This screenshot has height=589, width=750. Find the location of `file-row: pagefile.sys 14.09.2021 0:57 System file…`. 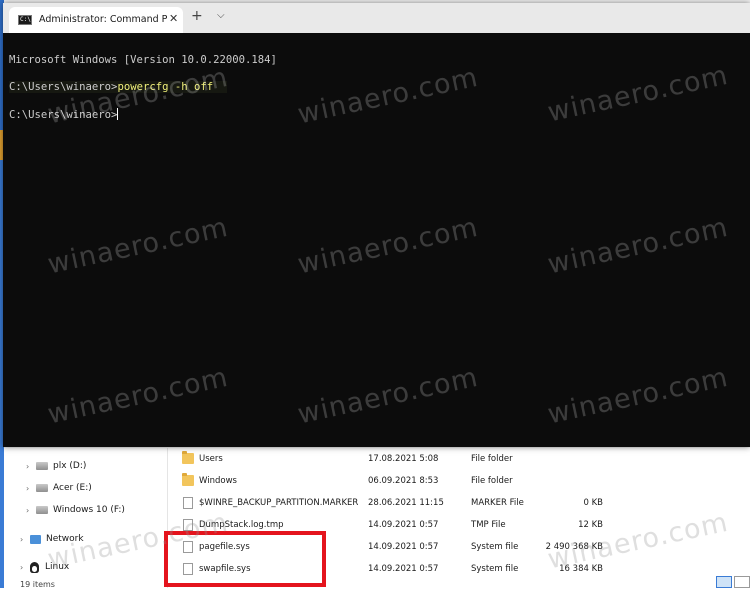

file-row: pagefile.sys 14.09.2021 0:57 System file… is located at coordinates (398, 547).